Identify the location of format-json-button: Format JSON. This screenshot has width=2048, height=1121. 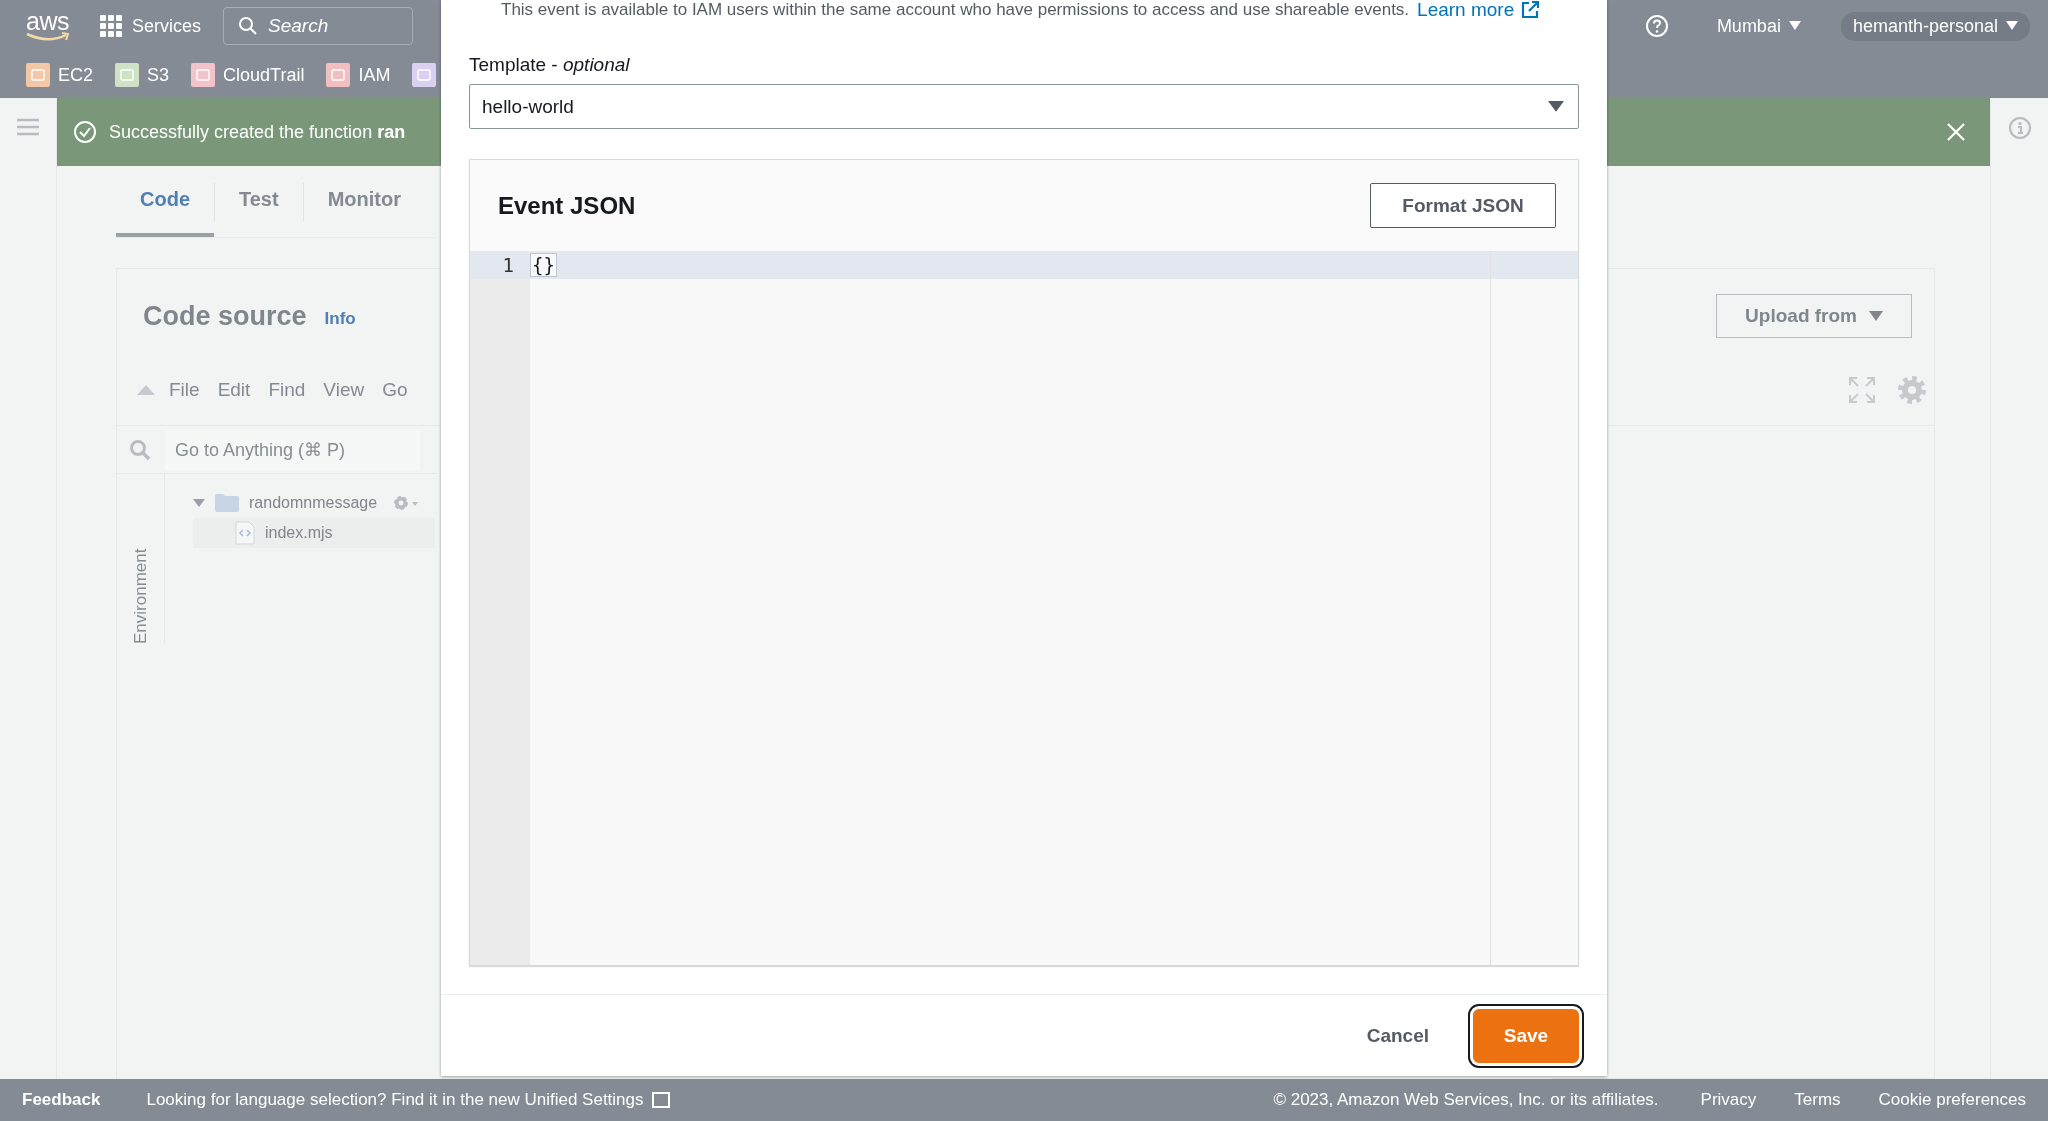
(1463, 205).